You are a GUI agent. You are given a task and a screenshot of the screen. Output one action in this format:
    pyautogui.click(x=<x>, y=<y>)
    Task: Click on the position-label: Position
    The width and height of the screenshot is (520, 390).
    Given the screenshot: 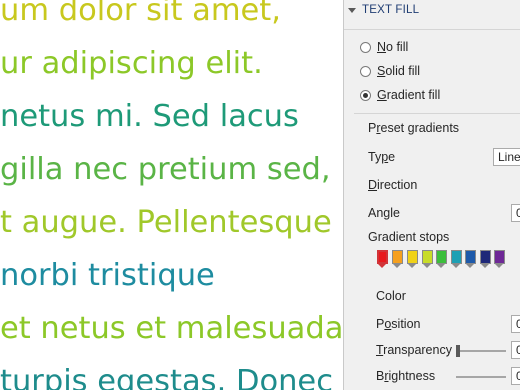 What is the action you would take?
    pyautogui.click(x=398, y=324)
    